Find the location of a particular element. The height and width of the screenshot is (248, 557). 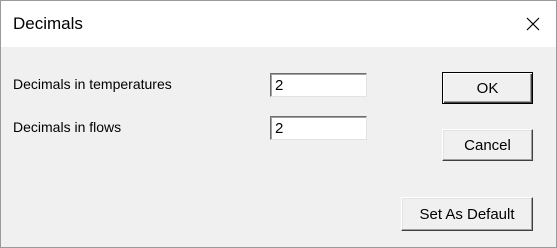

set-as-default-button: Set As Default is located at coordinates (467, 214).